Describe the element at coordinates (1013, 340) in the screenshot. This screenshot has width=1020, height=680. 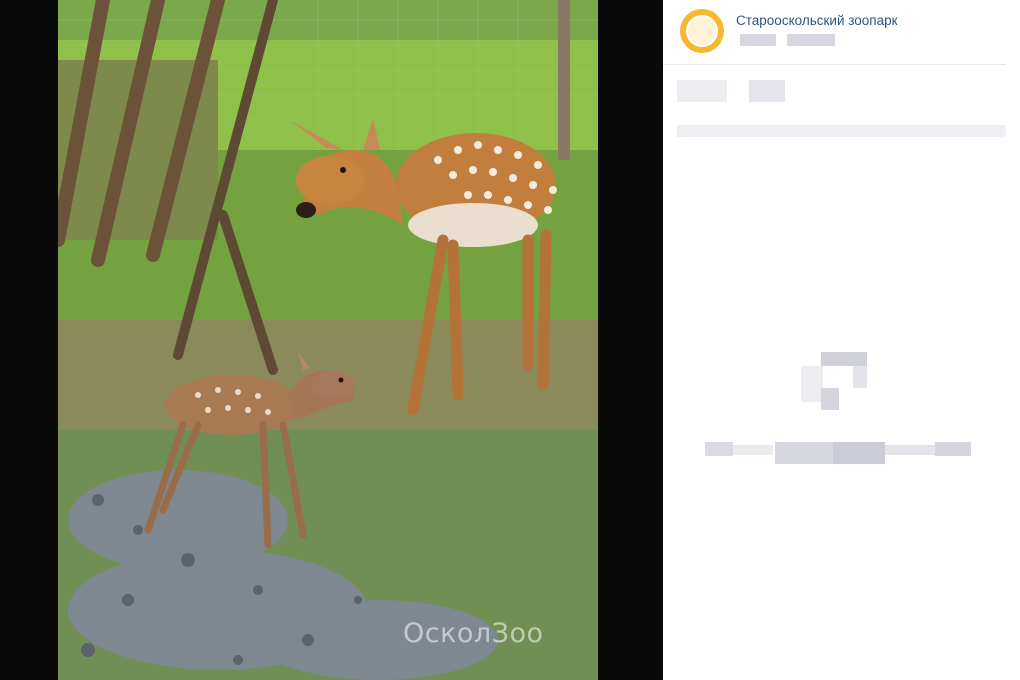
I see `scrollbar-track` at that location.